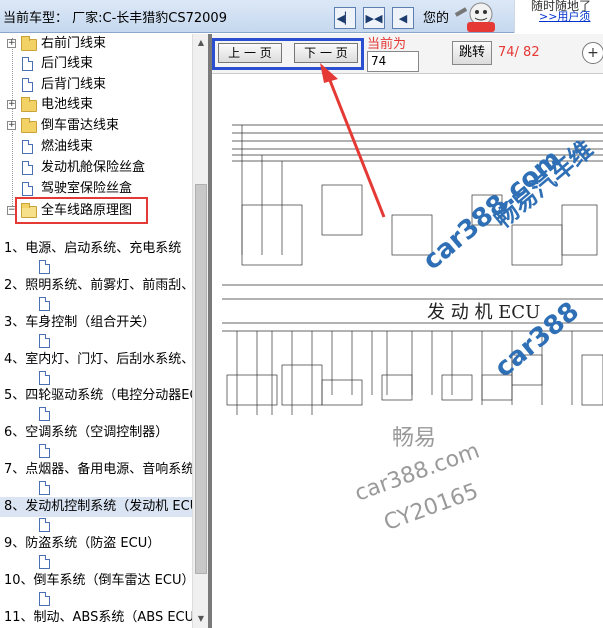  What do you see at coordinates (353, 140) in the screenshot?
I see `annotation-arrow` at bounding box center [353, 140].